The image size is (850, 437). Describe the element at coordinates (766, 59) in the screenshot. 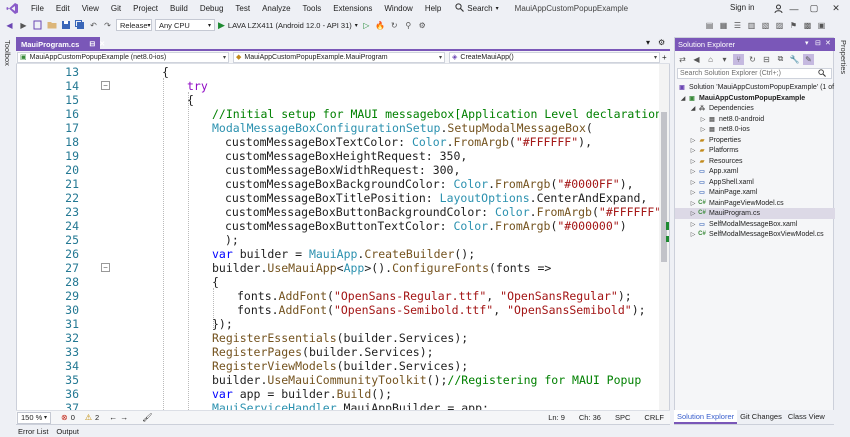

I see `collapse-all-icon: ⊟` at that location.